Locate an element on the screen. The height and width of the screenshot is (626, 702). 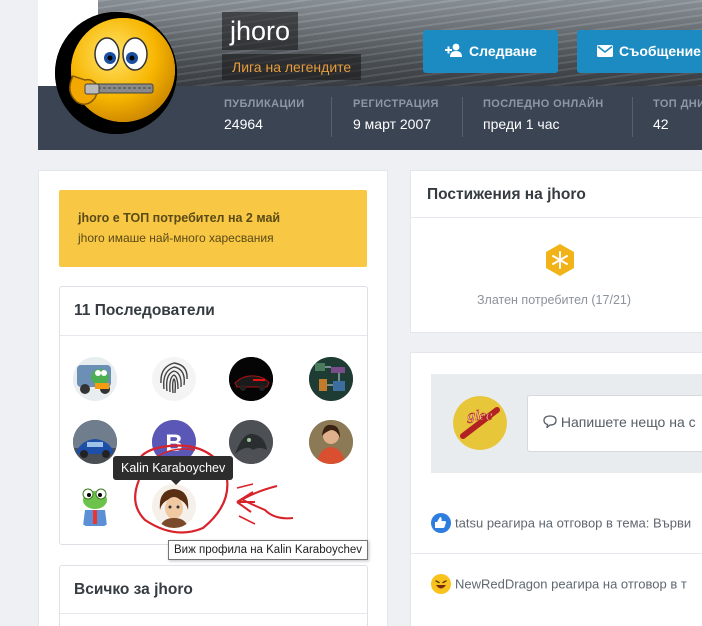
view-profile-tooltip: Виж профила на Kalin Karaboychev is located at coordinates (268, 550).